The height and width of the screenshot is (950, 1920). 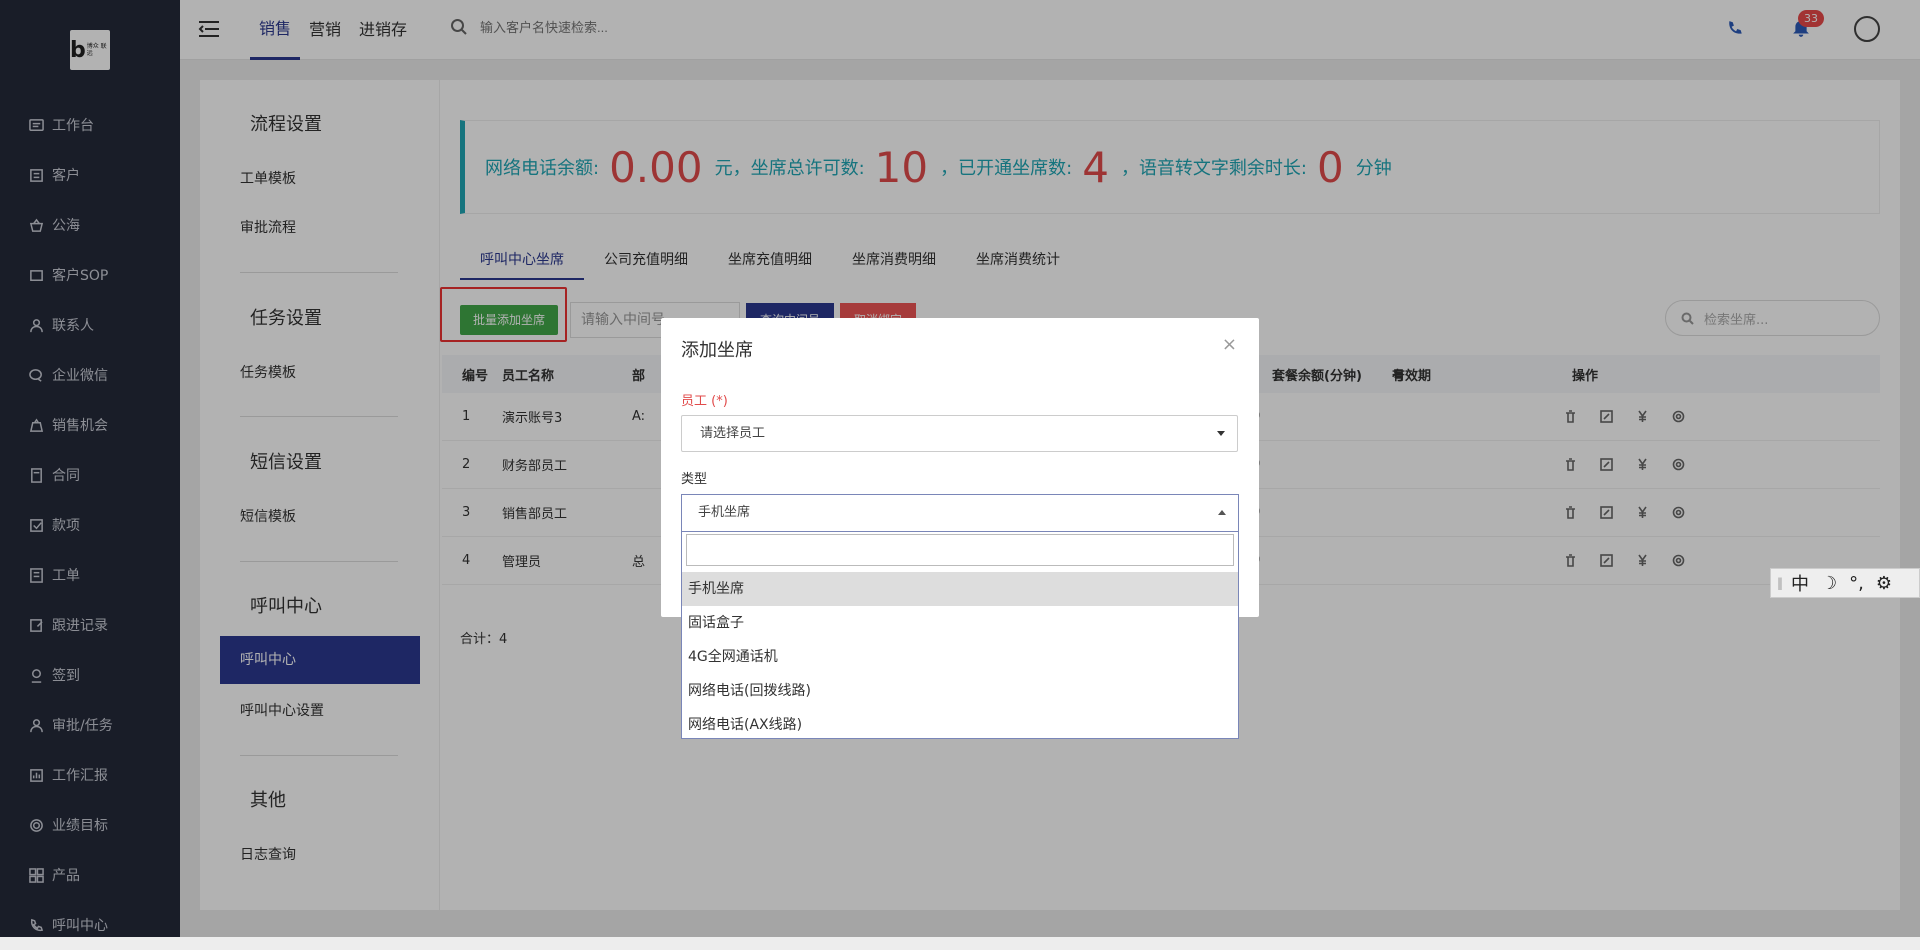 What do you see at coordinates (960, 725) in the screenshot?
I see `option-voip-ax: 网络电话(AX线路)` at bounding box center [960, 725].